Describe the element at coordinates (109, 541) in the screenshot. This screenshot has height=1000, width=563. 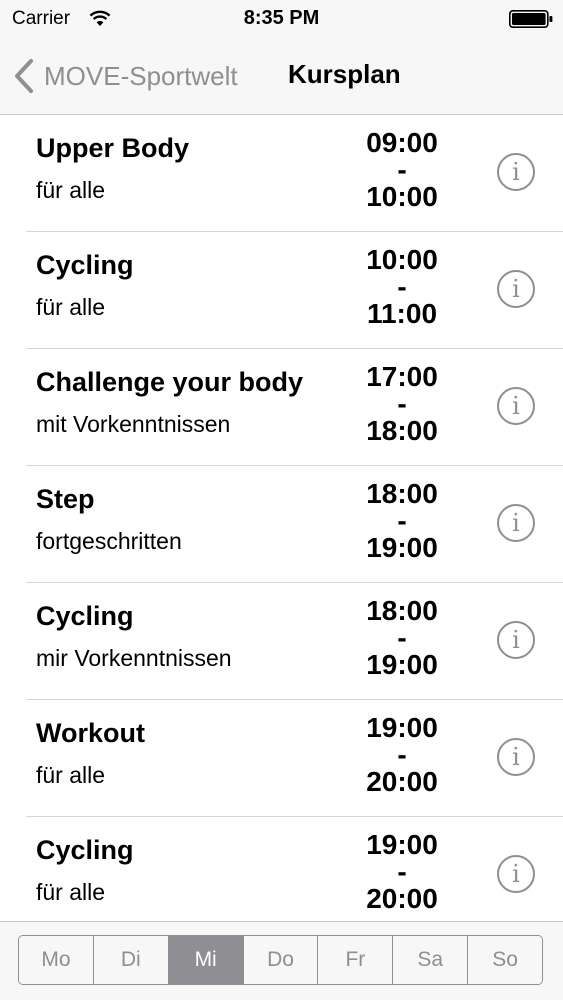
I see `course-level: fortgeschritten` at that location.